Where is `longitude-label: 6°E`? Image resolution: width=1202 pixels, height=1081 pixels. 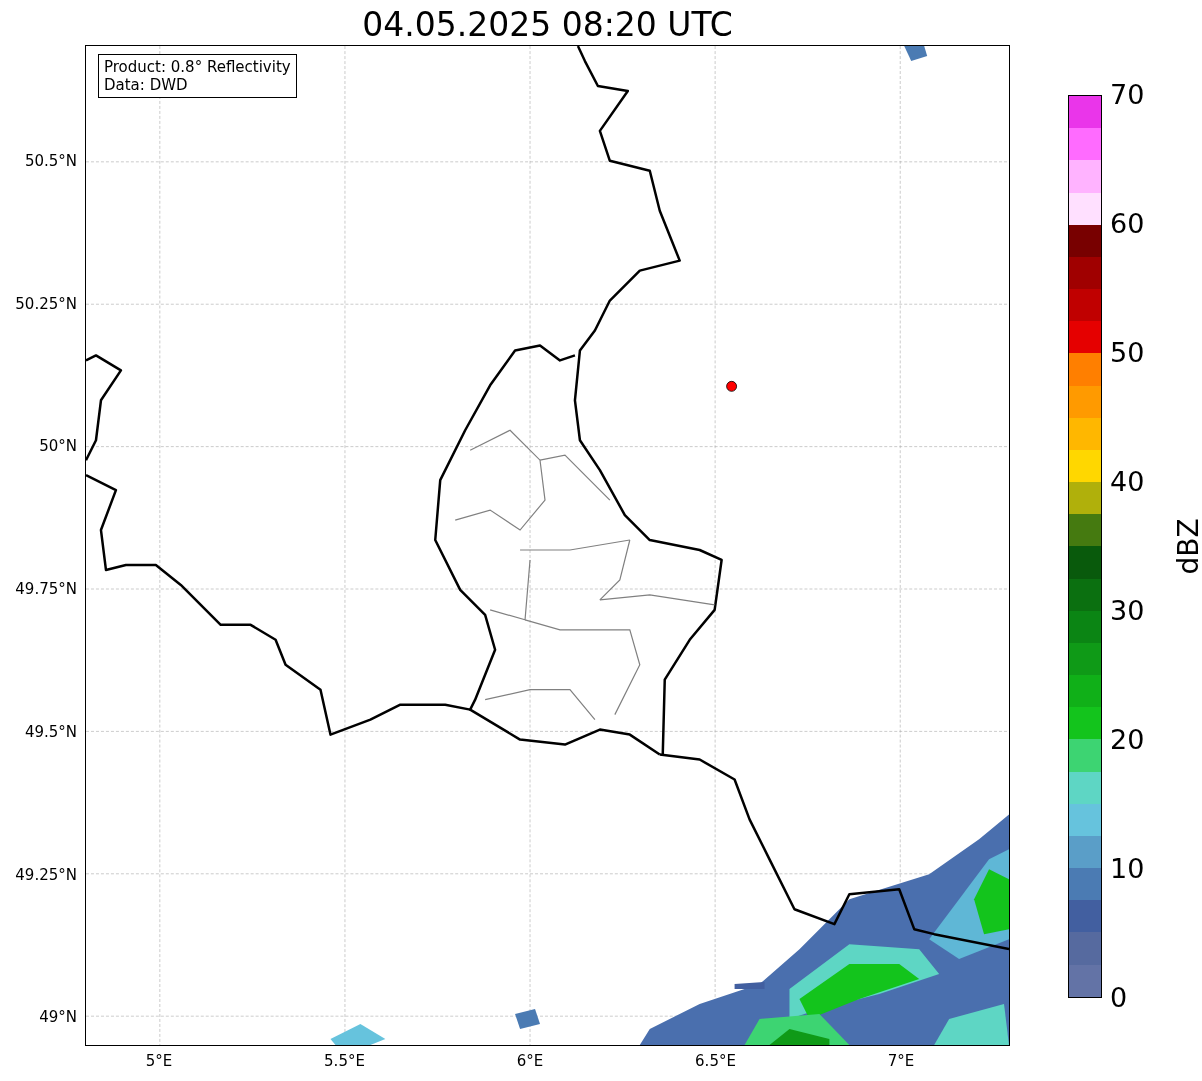 longitude-label: 6°E is located at coordinates (530, 1061).